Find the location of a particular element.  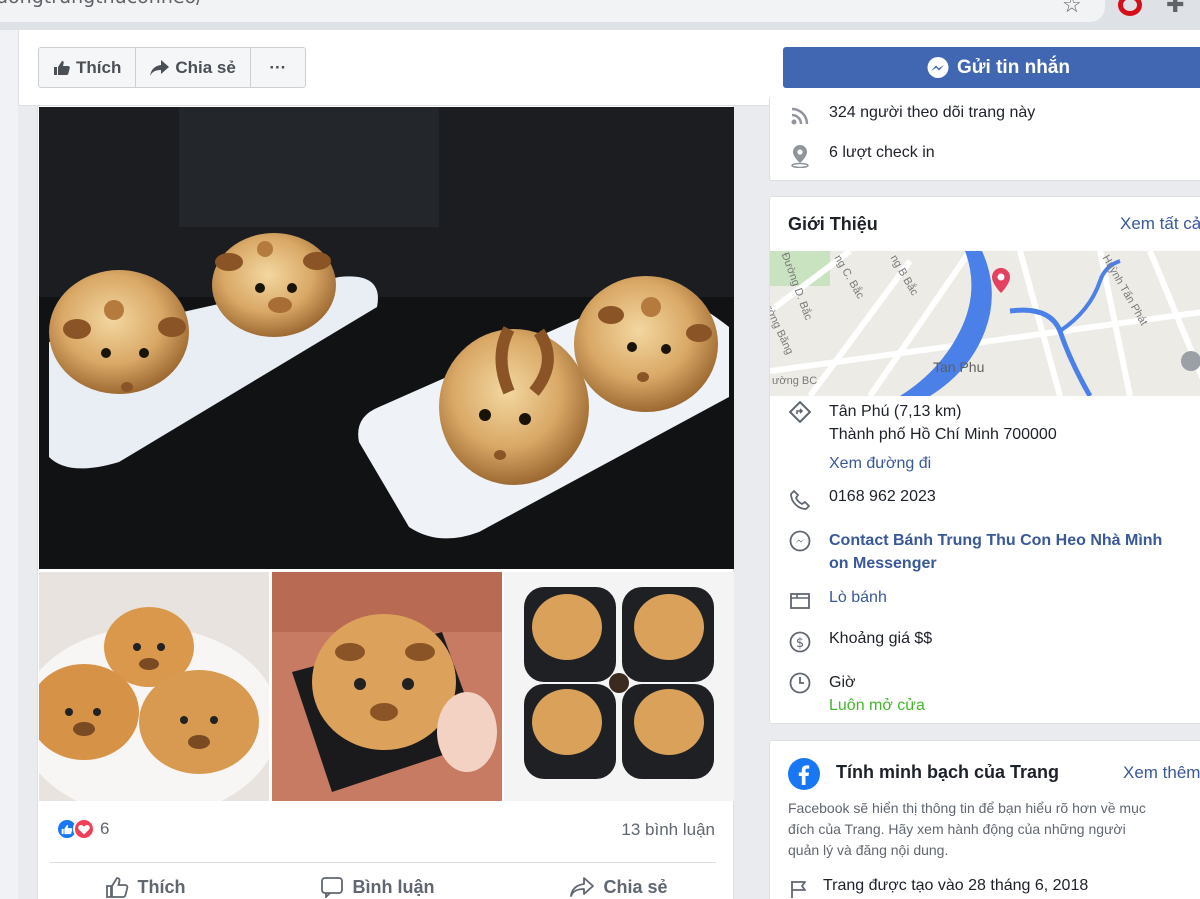

category-row: Lò bánh is located at coordinates (837, 601).